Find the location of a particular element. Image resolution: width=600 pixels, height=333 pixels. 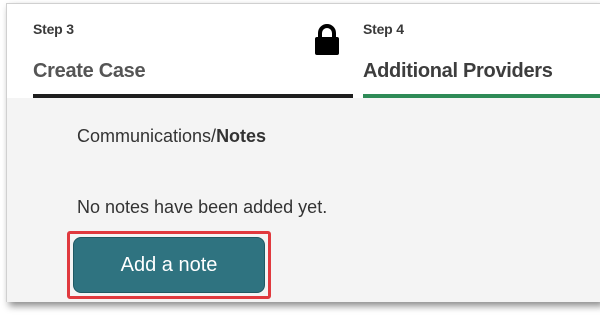

step-4-tab: Step 4 Additional Providers is located at coordinates (481, 51).